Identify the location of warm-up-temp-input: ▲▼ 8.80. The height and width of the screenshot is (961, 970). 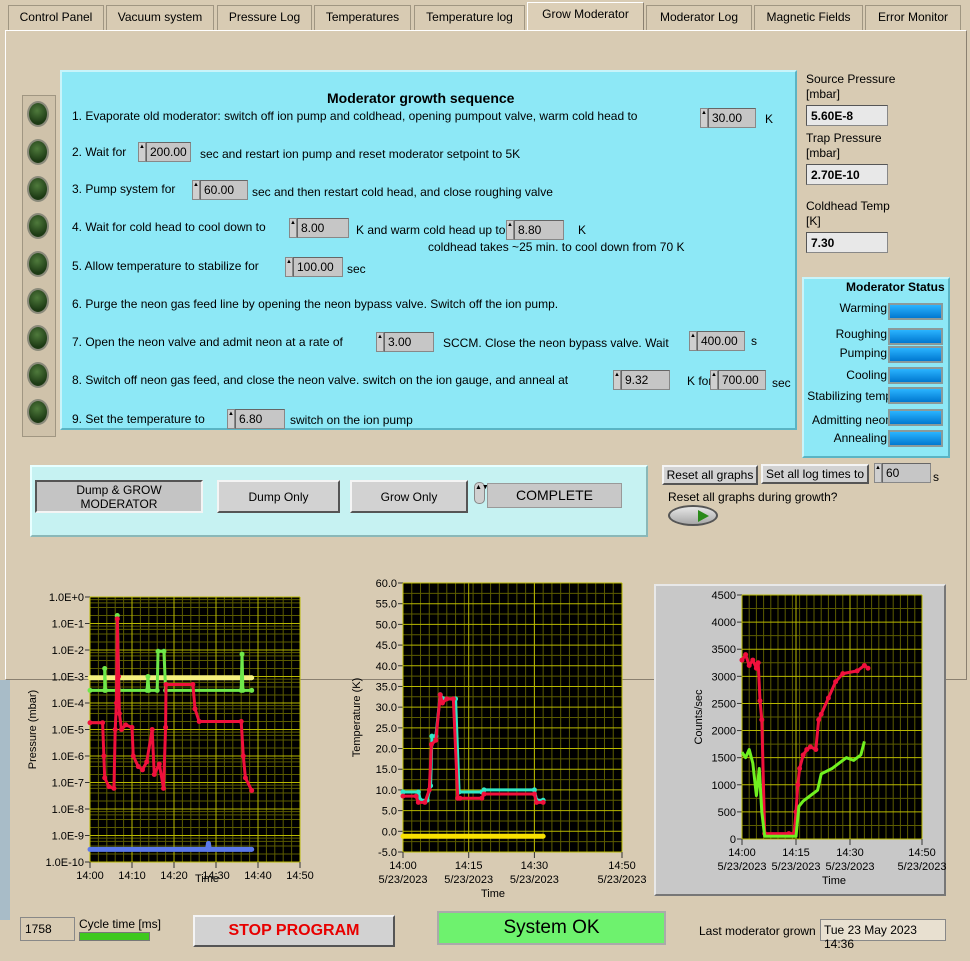
(535, 230).